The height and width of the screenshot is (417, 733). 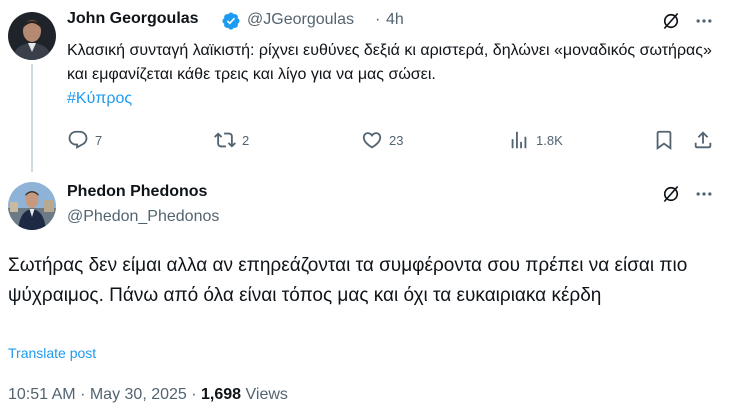 I want to click on translate-post-link: Translate post, so click(x=52, y=353).